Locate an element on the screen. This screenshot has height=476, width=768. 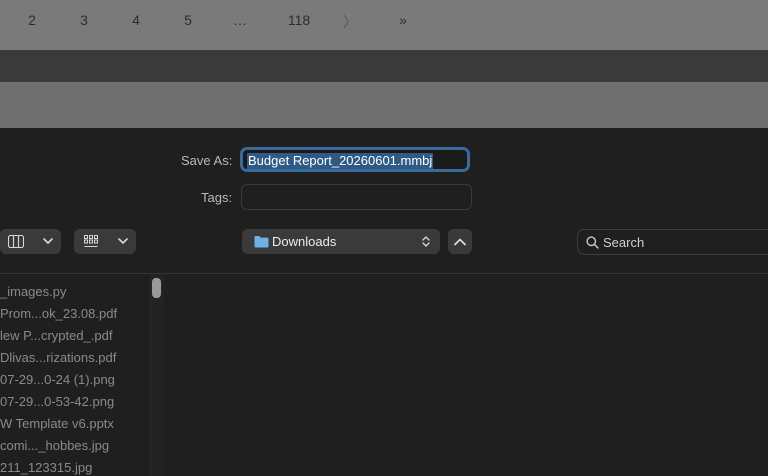
tags-field is located at coordinates (356, 197).